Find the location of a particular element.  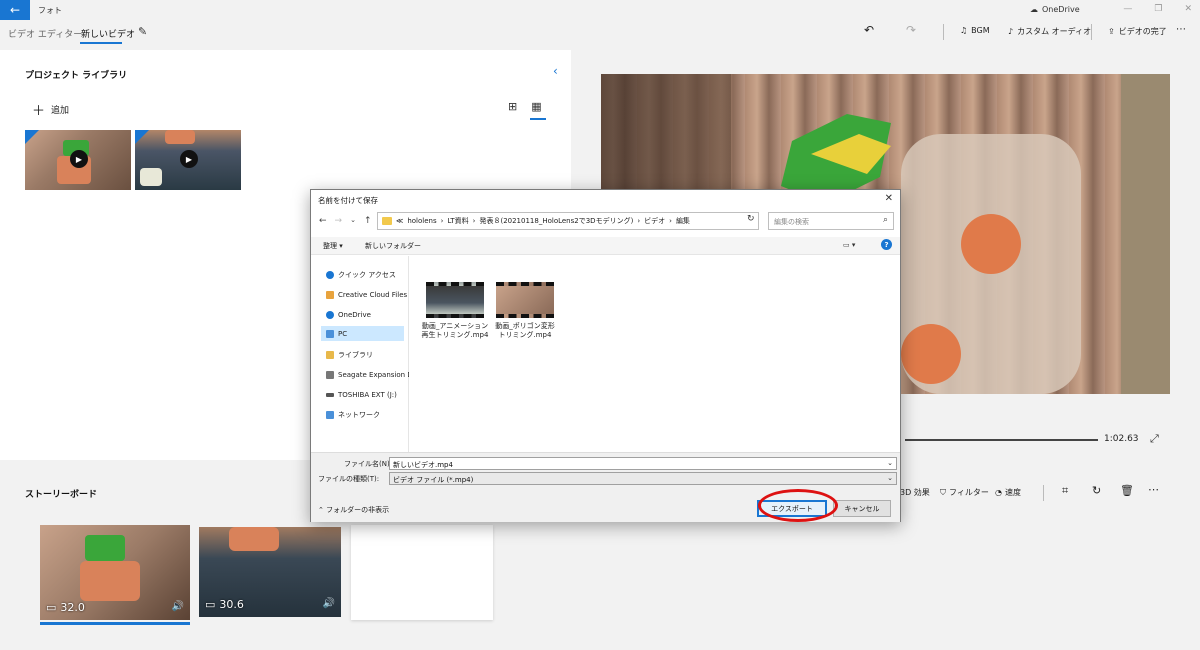

filetype-label: ファイルの種類(T): is located at coordinates (349, 479).